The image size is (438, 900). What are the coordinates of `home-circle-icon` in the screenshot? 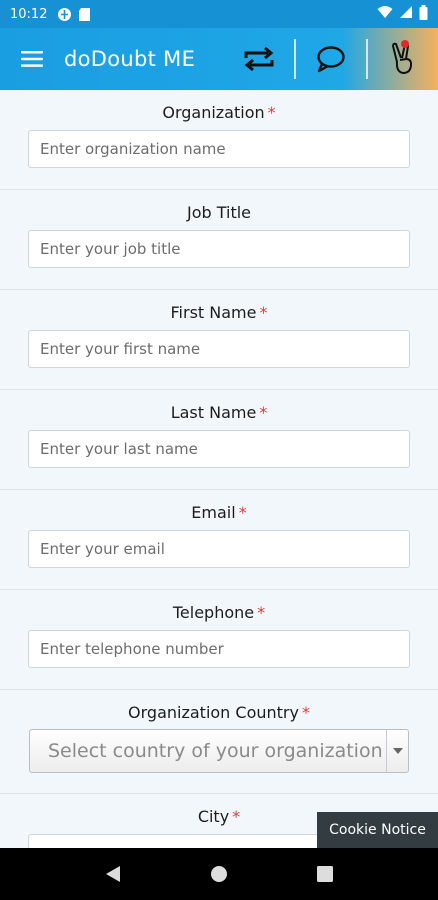 It's located at (219, 874).